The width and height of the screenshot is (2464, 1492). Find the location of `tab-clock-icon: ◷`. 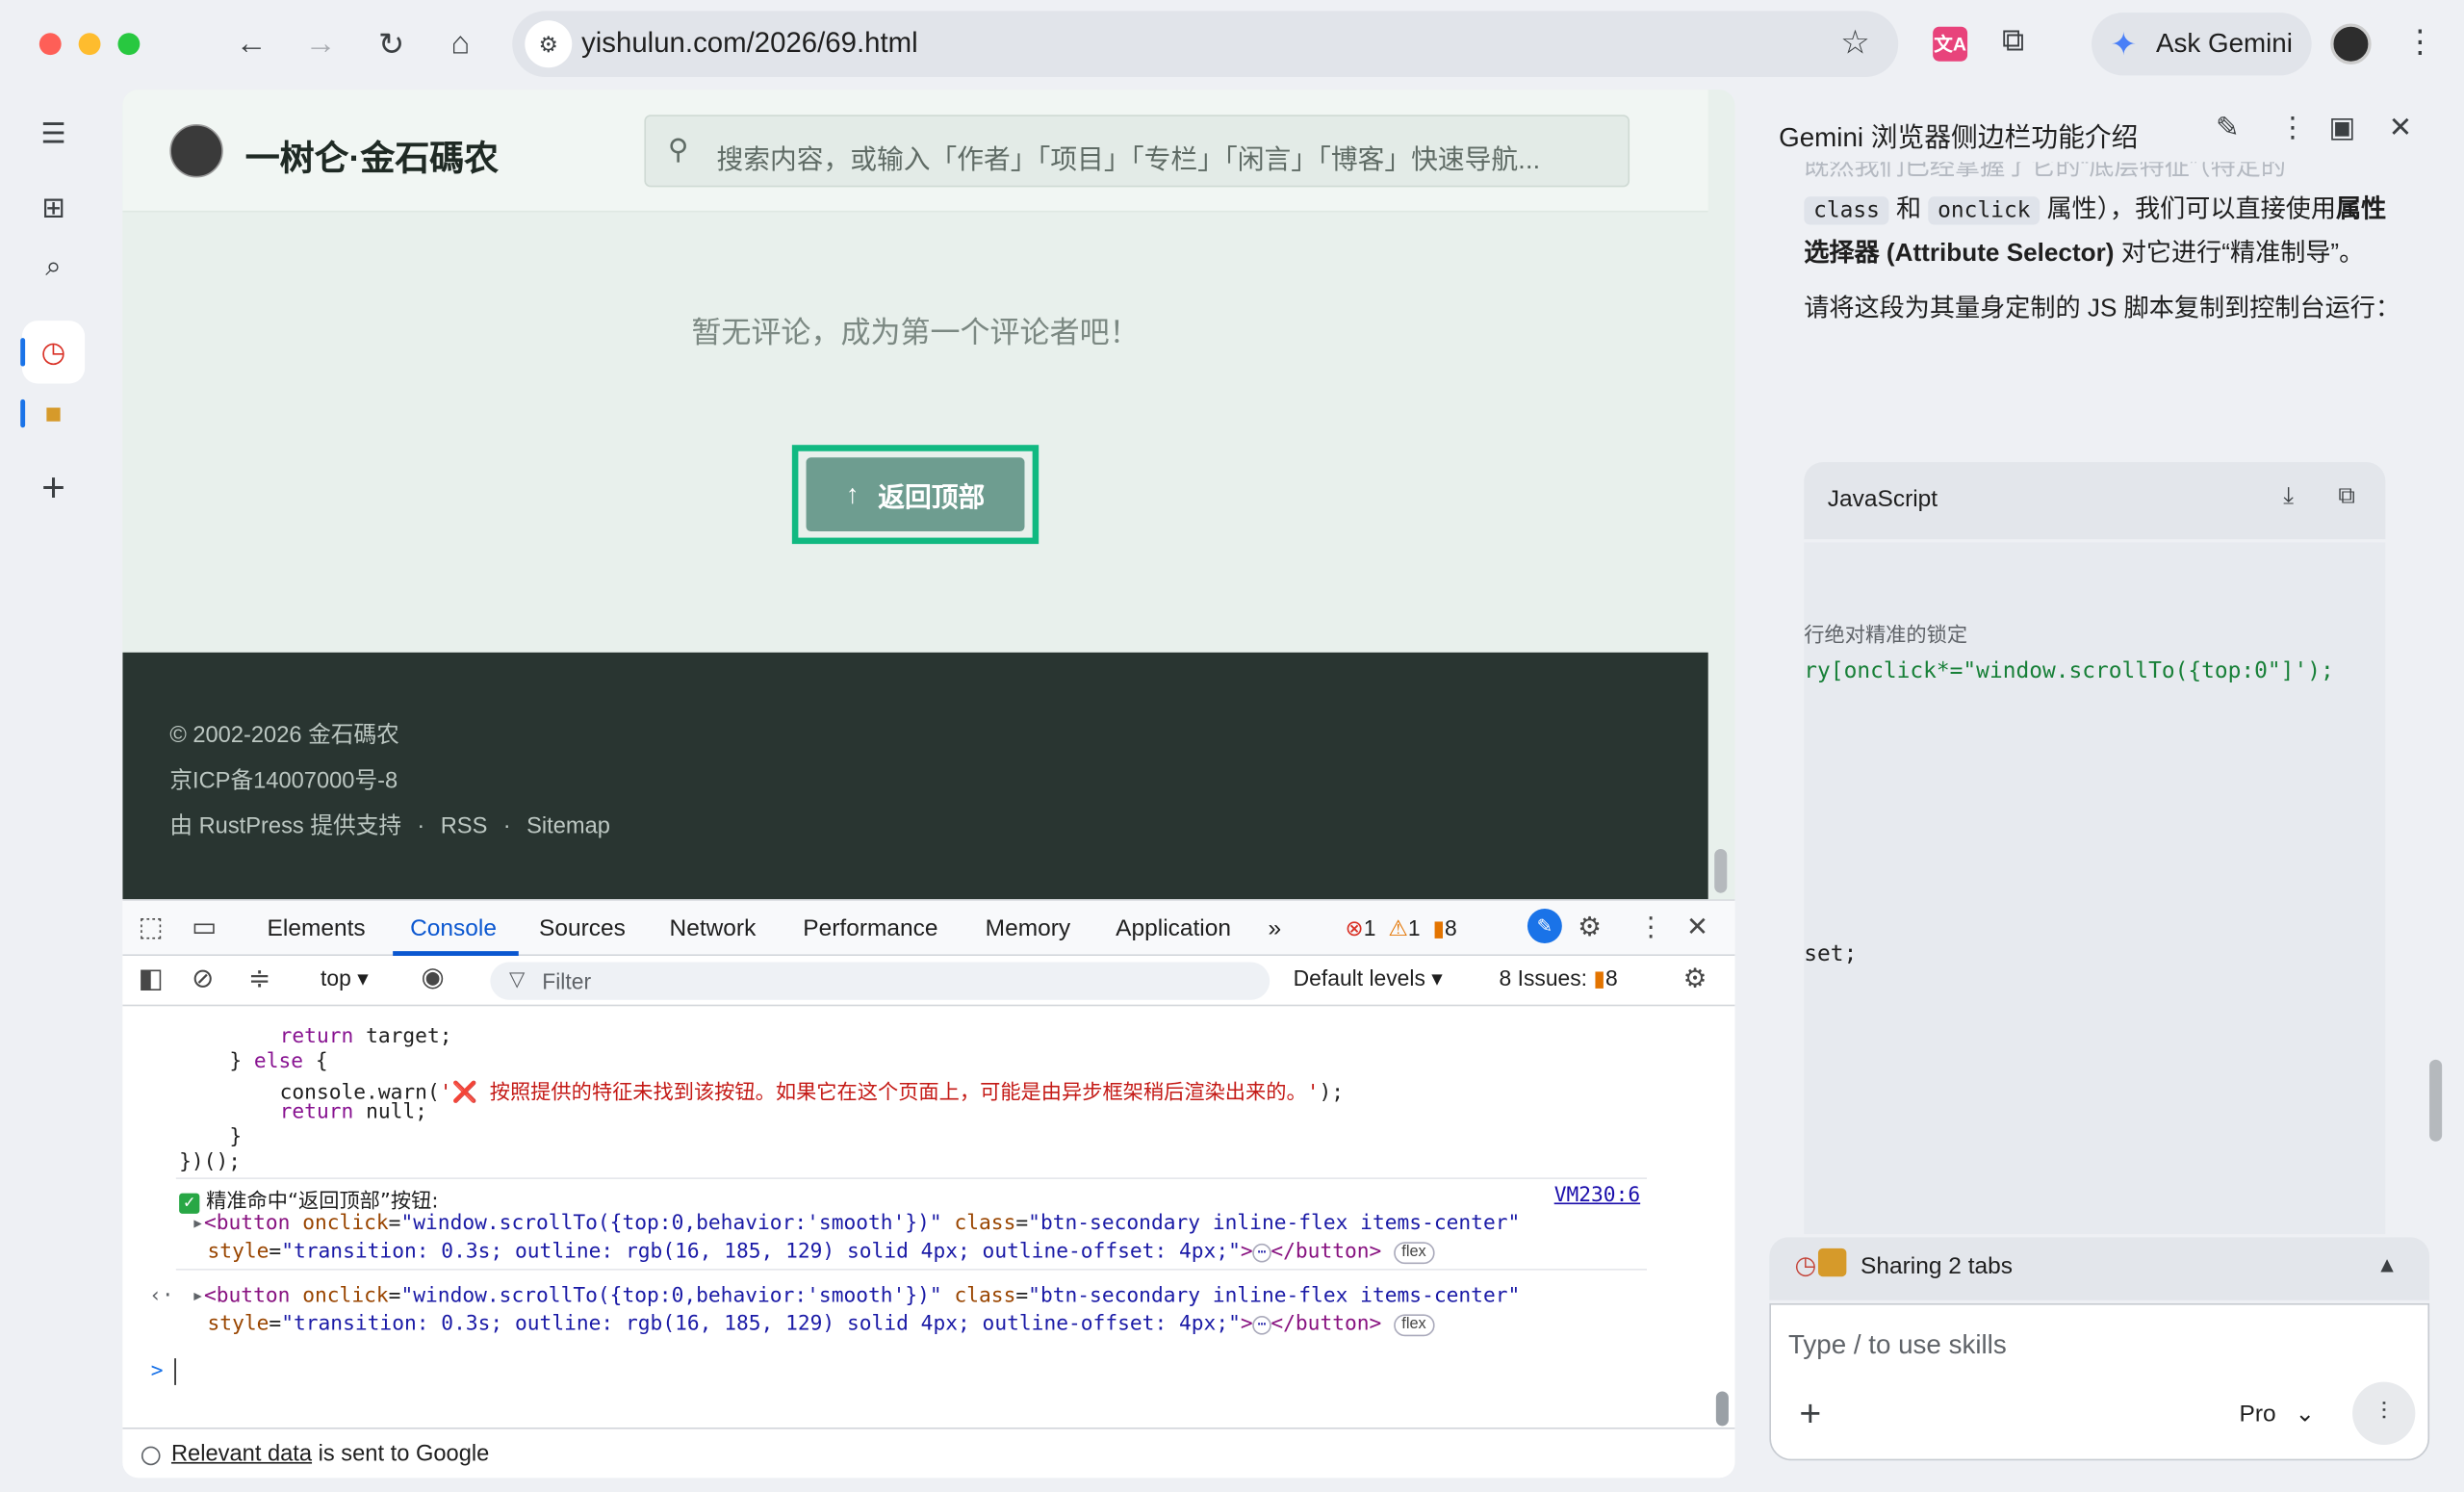

tab-clock-icon: ◷ is located at coordinates (53, 351).